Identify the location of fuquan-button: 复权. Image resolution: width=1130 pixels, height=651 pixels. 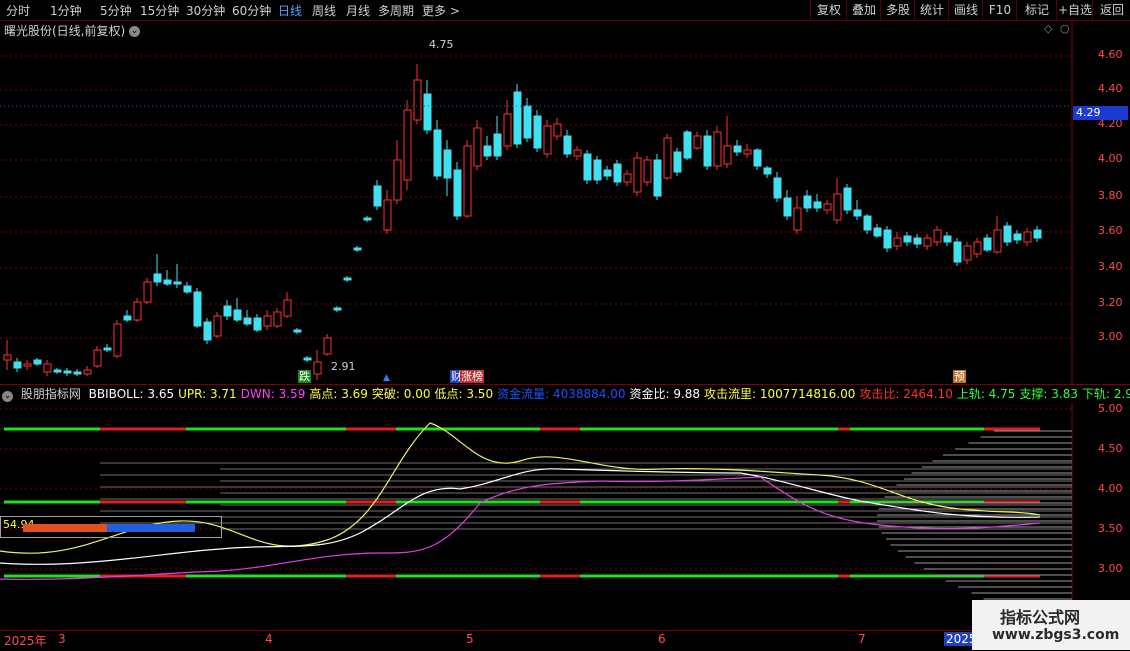
(828, 10).